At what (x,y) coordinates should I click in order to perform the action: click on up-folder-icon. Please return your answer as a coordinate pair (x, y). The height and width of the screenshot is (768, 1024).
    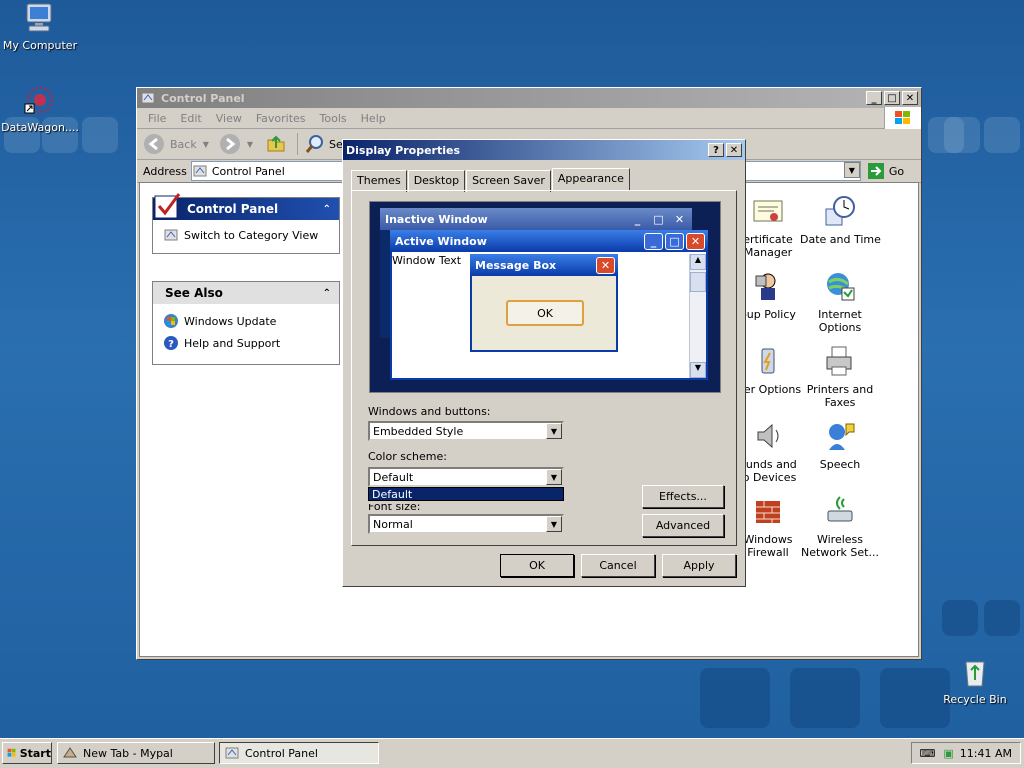
    Looking at the image, I should click on (276, 143).